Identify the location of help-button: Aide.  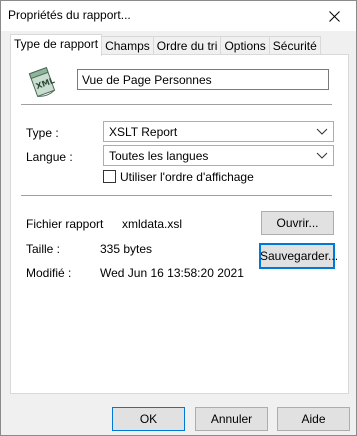
(313, 419).